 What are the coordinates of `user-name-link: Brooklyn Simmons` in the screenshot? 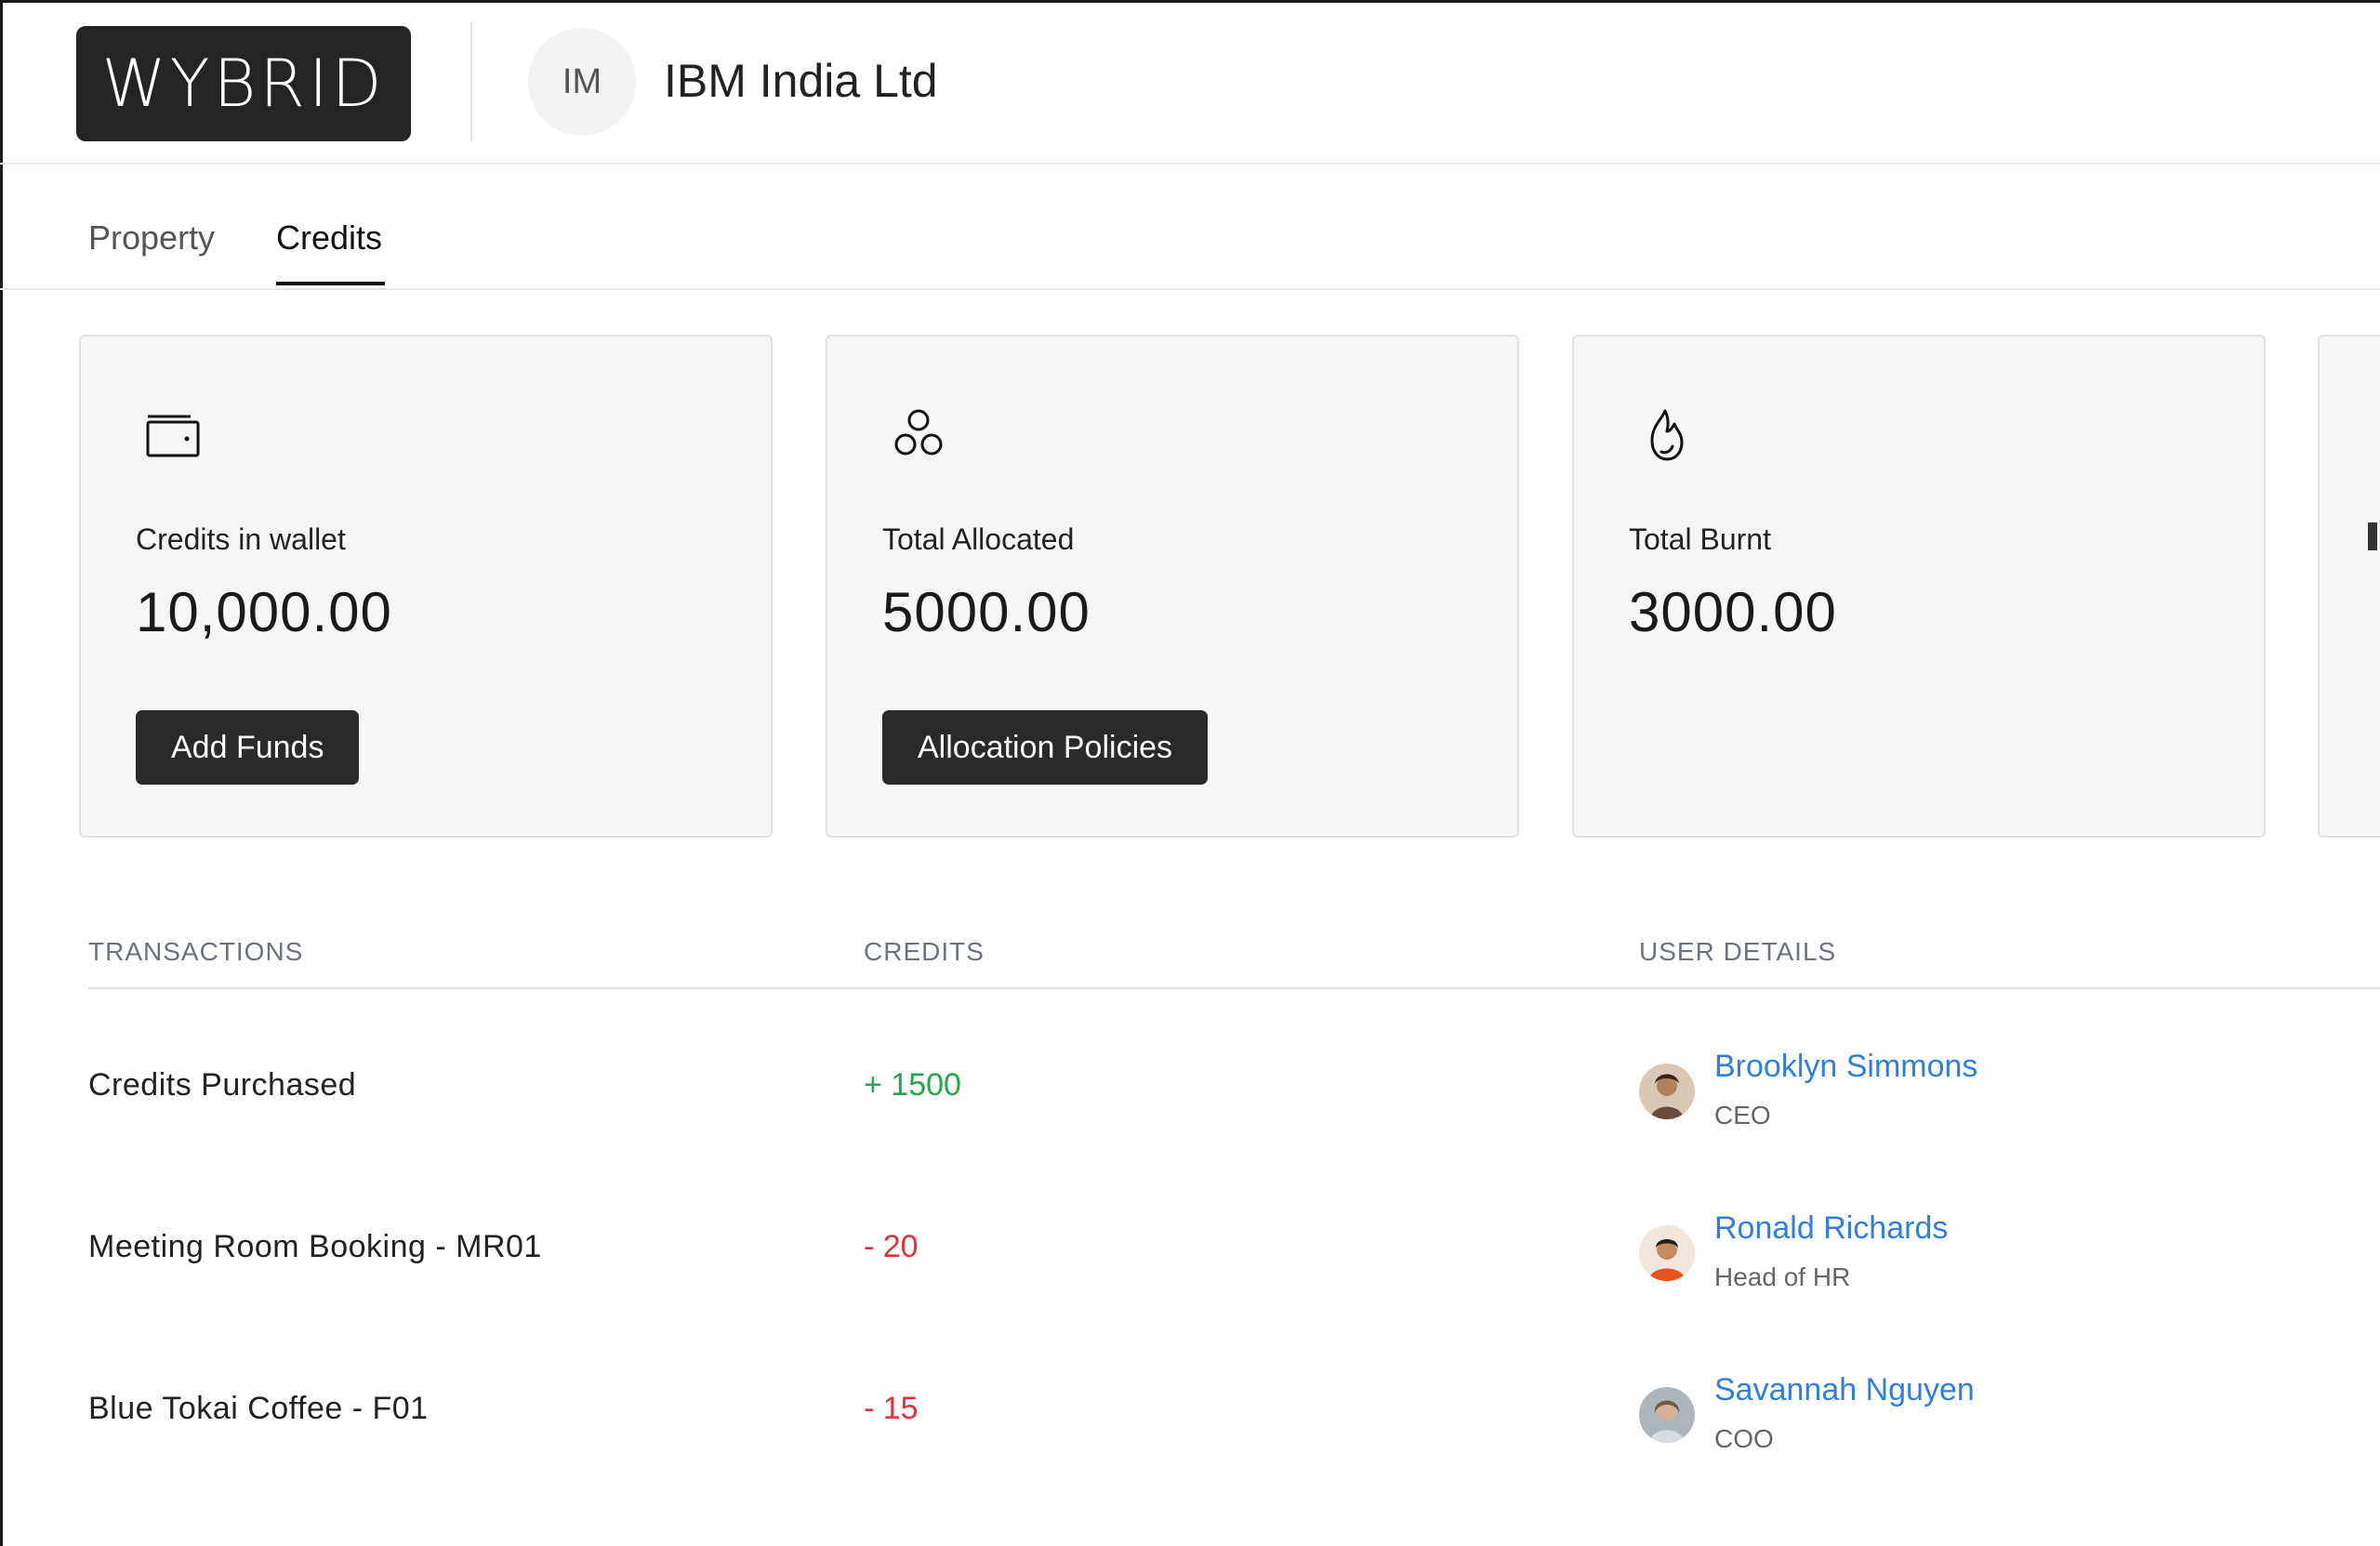 It's located at (1845, 1067).